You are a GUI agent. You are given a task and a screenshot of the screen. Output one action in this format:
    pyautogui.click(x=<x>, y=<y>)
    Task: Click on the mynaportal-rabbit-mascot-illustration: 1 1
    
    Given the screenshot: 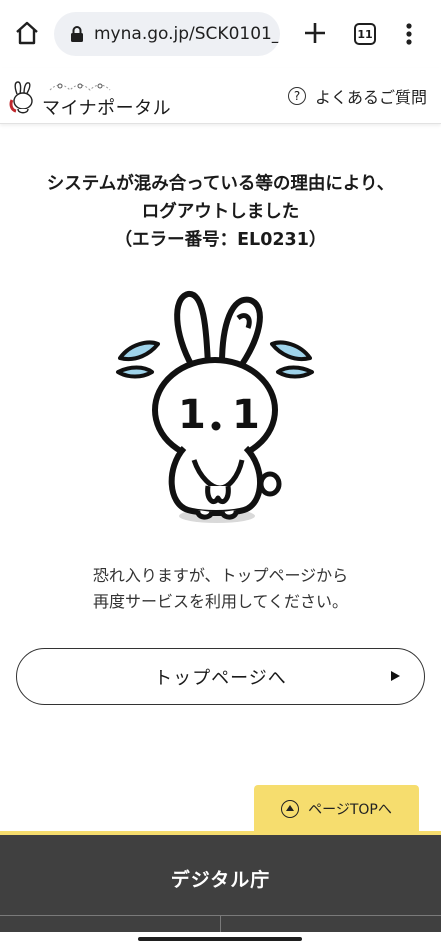 What is the action you would take?
    pyautogui.click(x=215, y=407)
    